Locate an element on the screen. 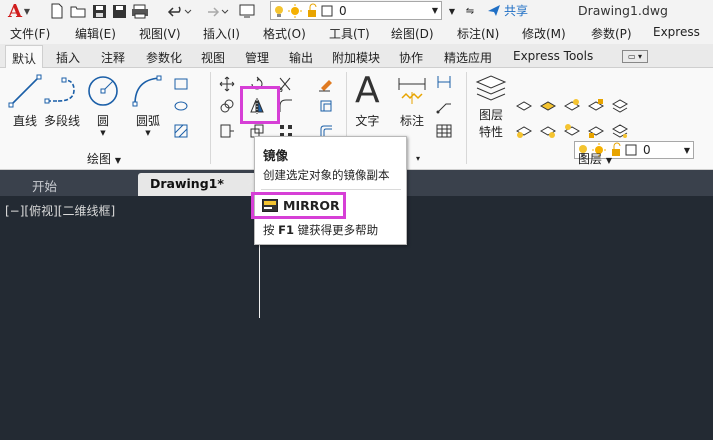 The height and width of the screenshot is (440, 713). layer-tool-9-icon is located at coordinates (596, 131).